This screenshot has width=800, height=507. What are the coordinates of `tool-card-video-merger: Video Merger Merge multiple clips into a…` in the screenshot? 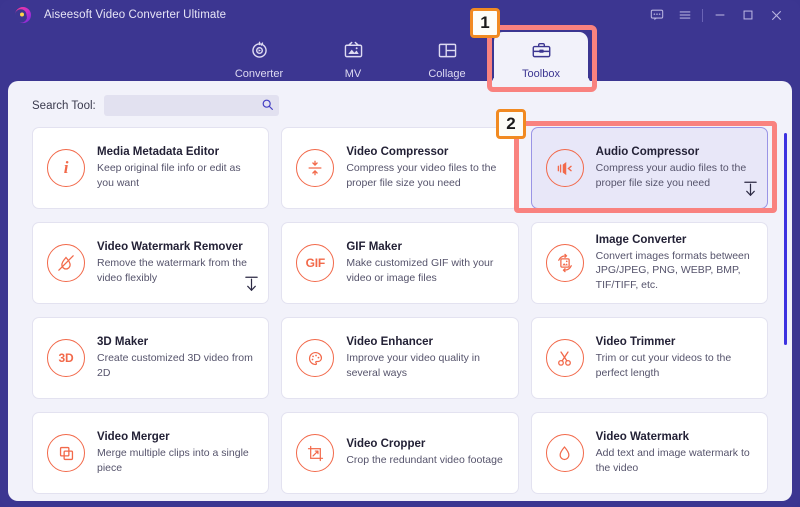 It's located at (151, 453).